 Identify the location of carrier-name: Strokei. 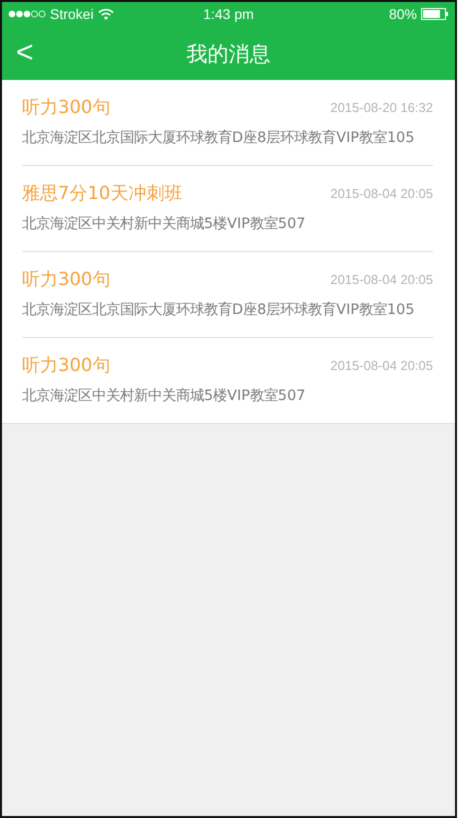
(72, 14).